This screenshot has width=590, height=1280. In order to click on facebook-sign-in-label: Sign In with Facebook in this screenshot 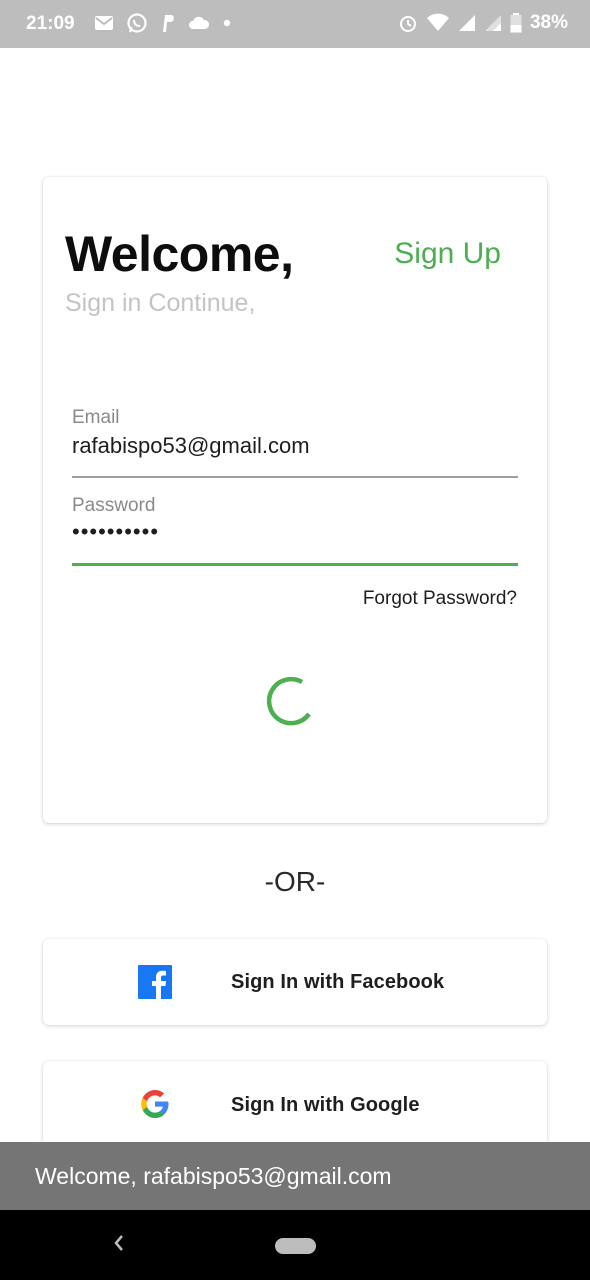, I will do `click(338, 982)`.